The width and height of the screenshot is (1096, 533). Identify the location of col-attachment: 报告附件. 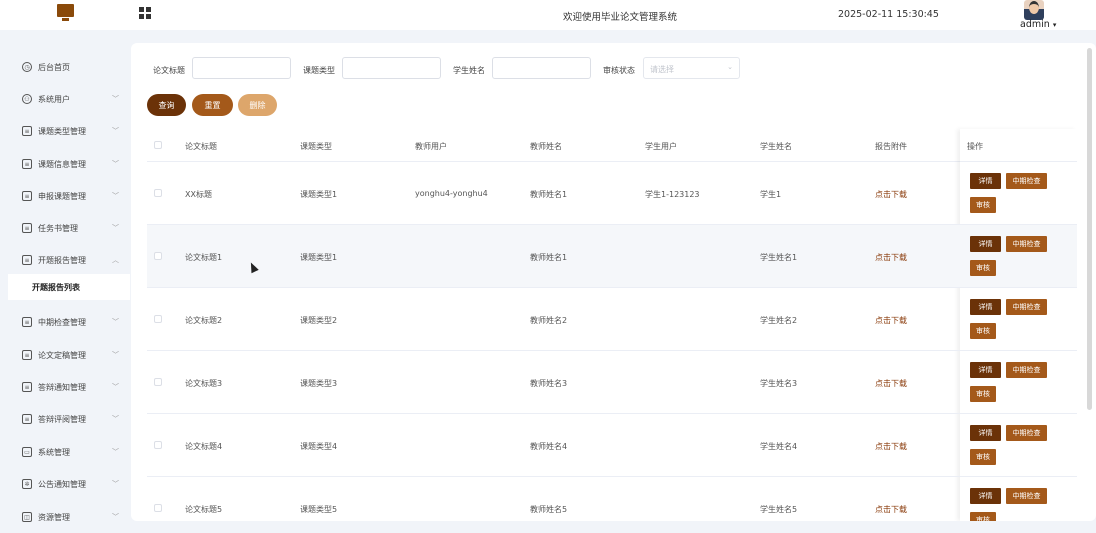
(891, 146).